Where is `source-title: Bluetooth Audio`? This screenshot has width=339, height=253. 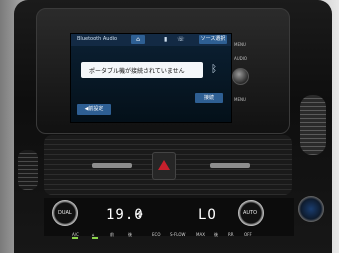
source-title: Bluetooth Audio is located at coordinates (97, 39).